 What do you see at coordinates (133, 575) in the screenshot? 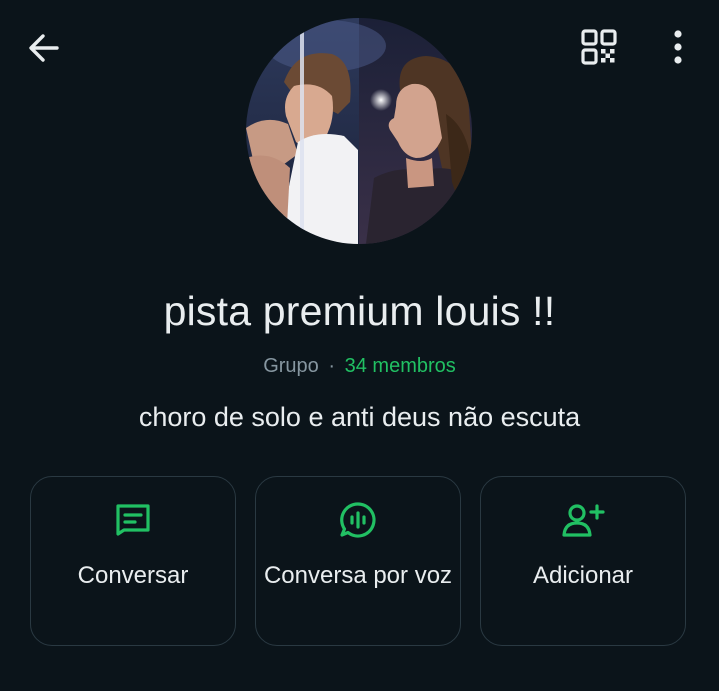
I see `chat-button-label: Conversar` at bounding box center [133, 575].